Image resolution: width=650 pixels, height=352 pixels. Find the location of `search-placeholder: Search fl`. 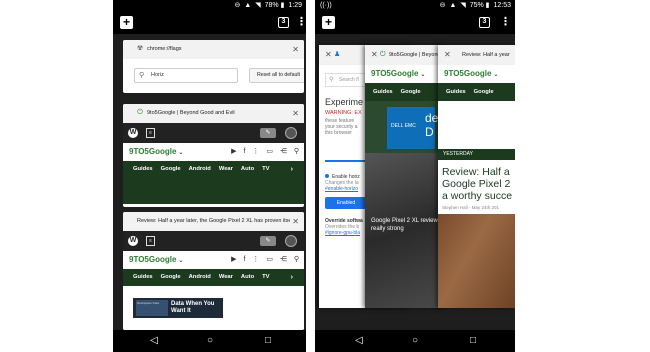

search-placeholder: Search fl is located at coordinates (349, 80).